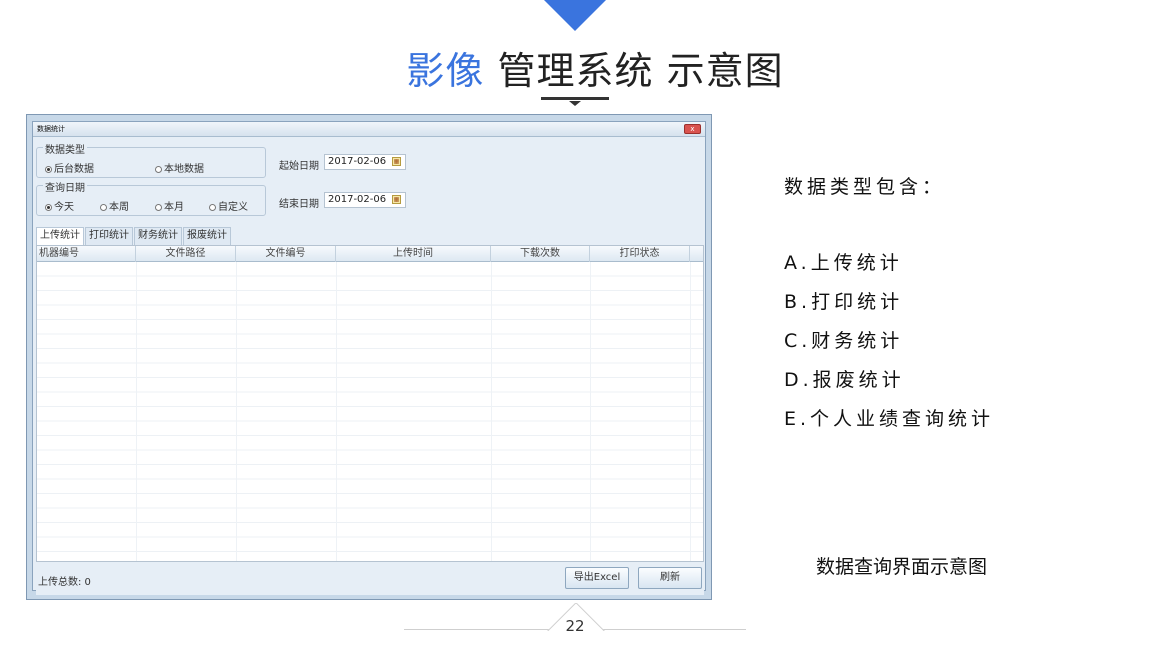 Image resolution: width=1150 pixels, height=646 pixels. I want to click on figure-caption: 数据查询界面示意图, so click(902, 567).